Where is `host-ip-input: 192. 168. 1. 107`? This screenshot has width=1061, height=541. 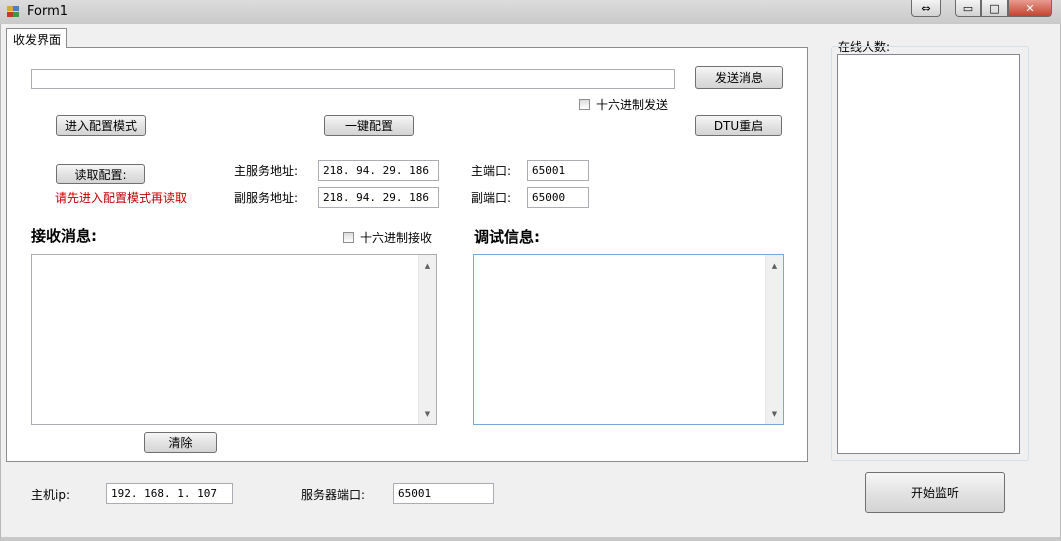
host-ip-input: 192. 168. 1. 107 is located at coordinates (169, 493).